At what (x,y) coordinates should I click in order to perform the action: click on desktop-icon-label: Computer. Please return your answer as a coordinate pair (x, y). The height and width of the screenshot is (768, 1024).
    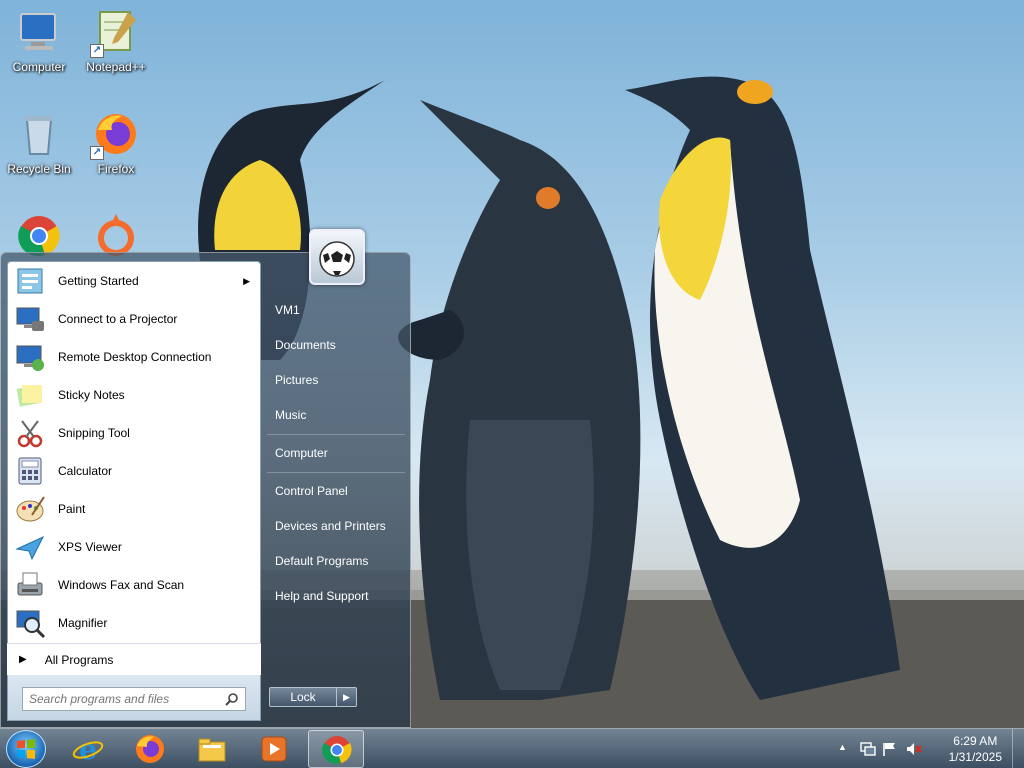
    Looking at the image, I should click on (39, 67).